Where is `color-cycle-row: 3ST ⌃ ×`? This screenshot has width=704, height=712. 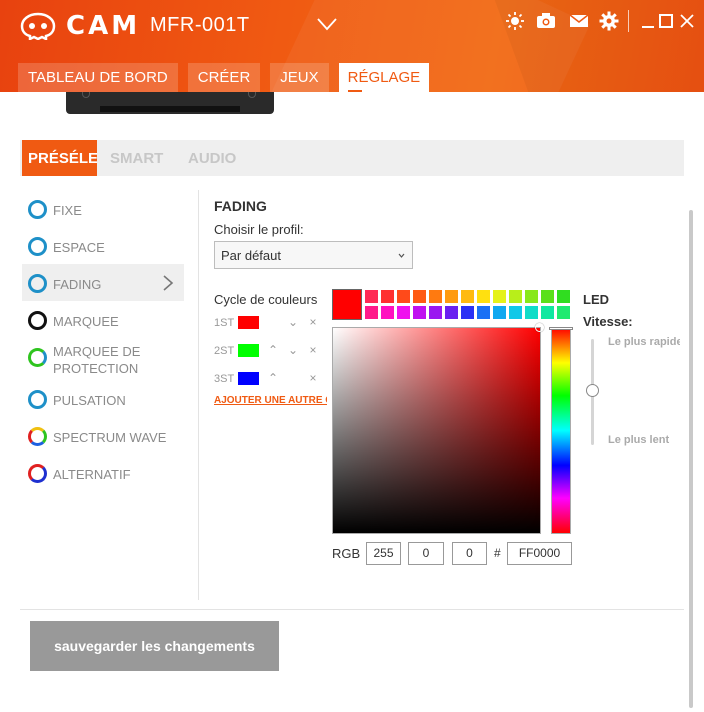 color-cycle-row: 3ST ⌃ × is located at coordinates (269, 379).